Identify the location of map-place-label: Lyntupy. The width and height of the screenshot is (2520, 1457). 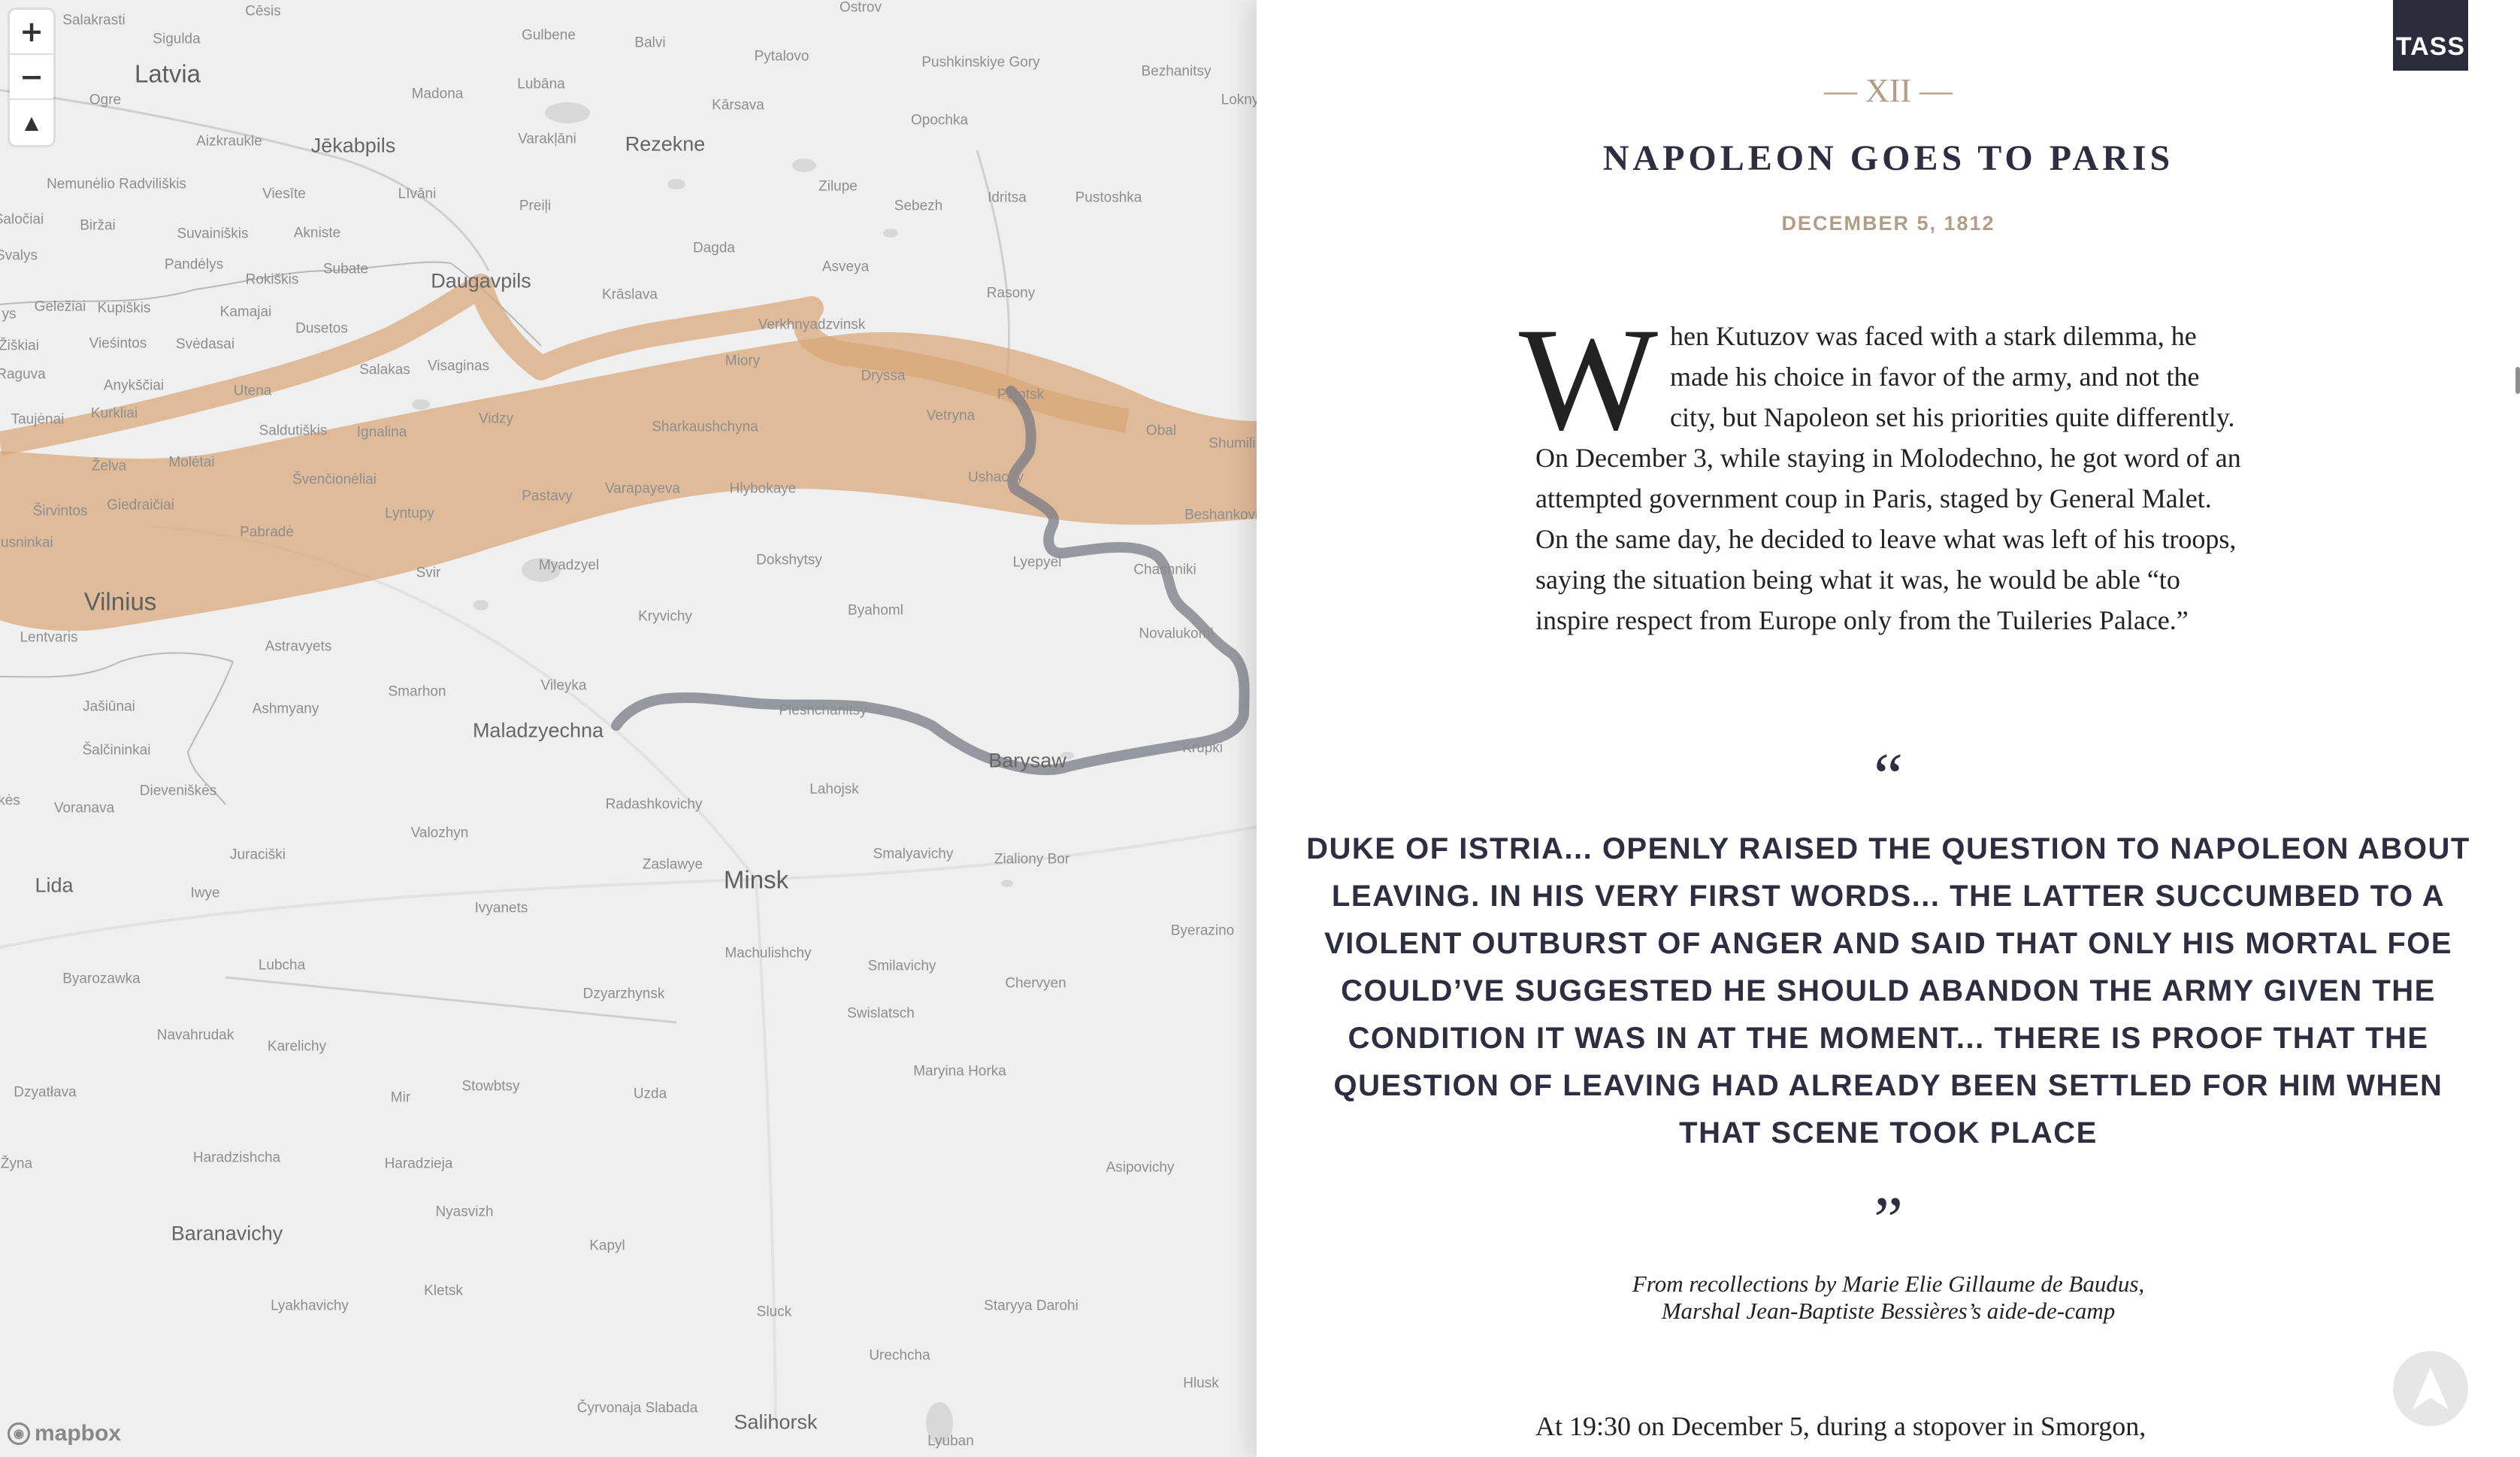
(409, 513).